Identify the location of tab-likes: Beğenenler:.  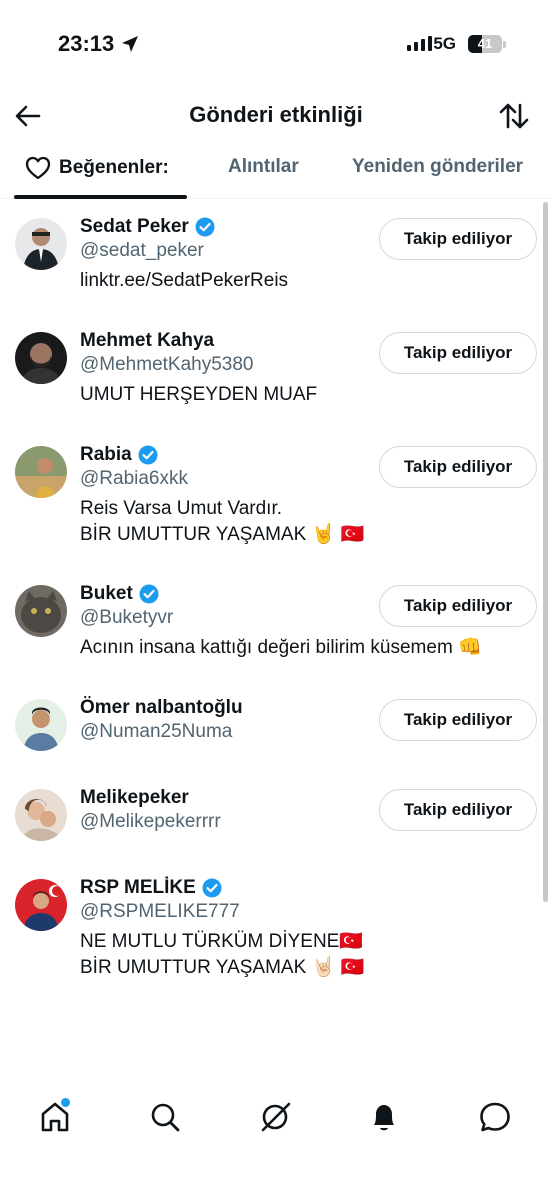
(97, 168).